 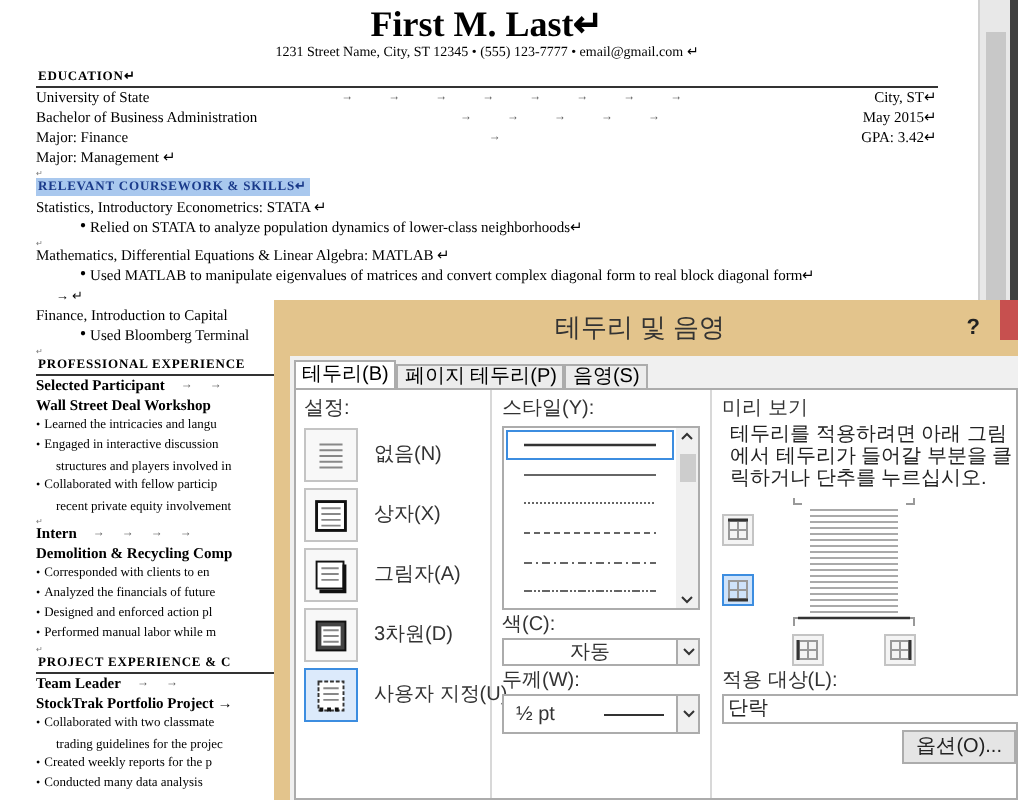 What do you see at coordinates (601, 652) in the screenshot?
I see `dropdown: 자동` at bounding box center [601, 652].